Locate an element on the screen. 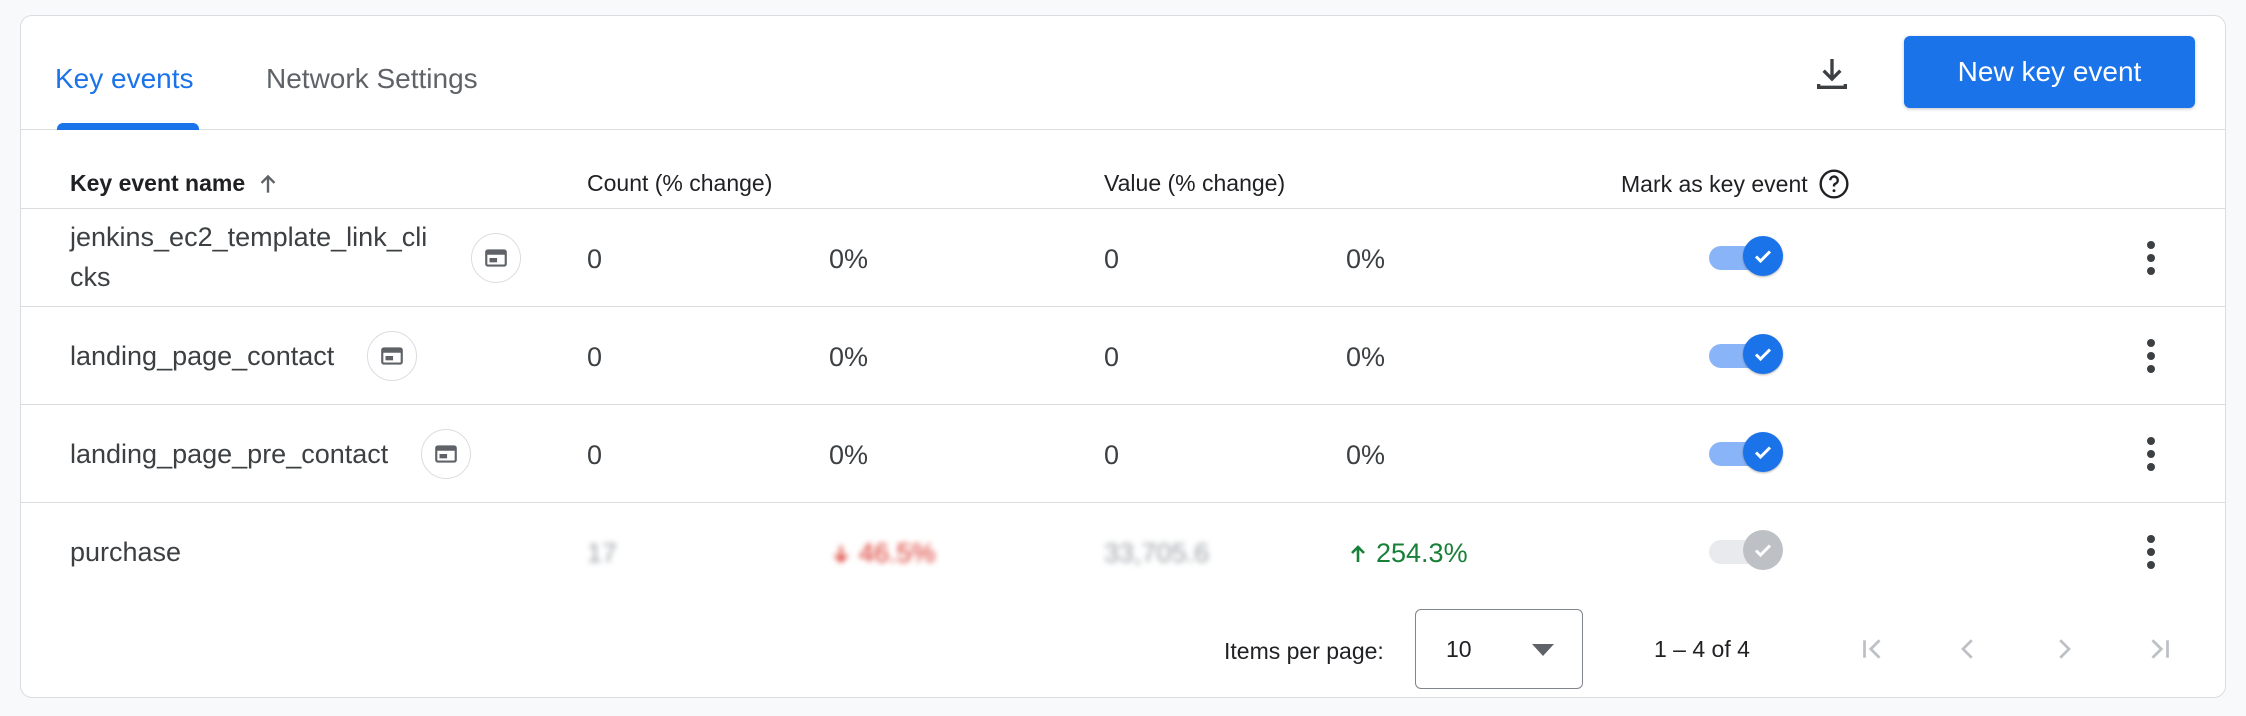  value-amount: 33,705.6 is located at coordinates (1157, 553).